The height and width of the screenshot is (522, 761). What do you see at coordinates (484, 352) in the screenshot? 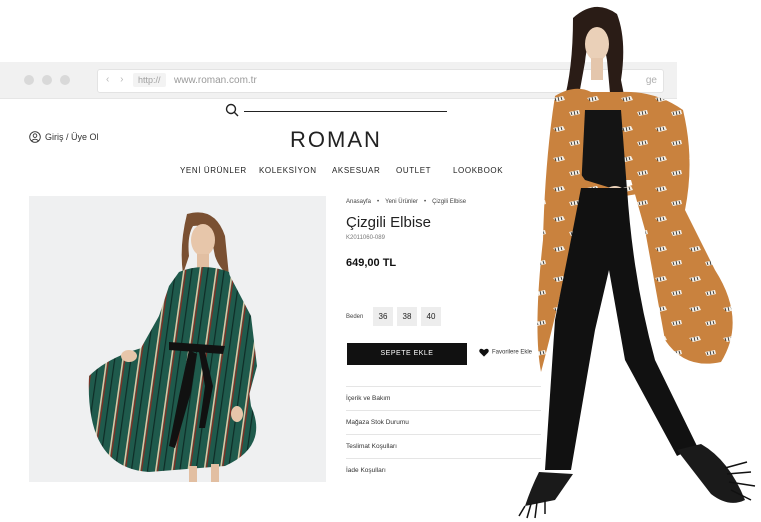
I see `heart-icon` at bounding box center [484, 352].